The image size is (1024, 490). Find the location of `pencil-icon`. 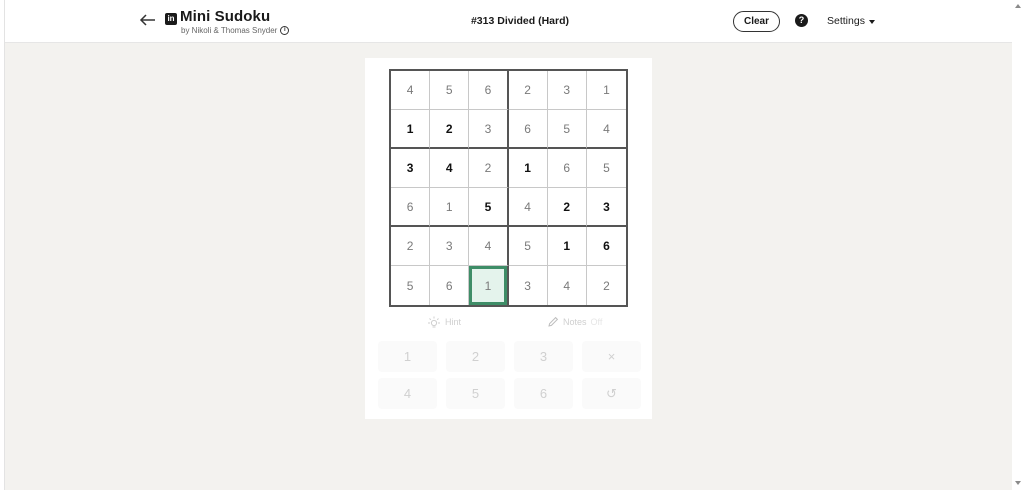

pencil-icon is located at coordinates (553, 321).